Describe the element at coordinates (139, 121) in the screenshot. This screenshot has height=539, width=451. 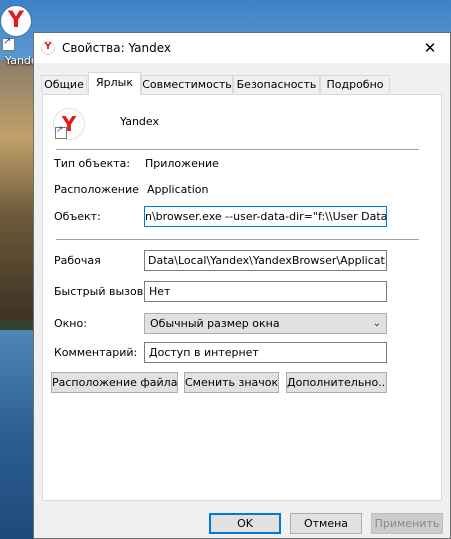
I see `shortcut-name: Yandex` at that location.